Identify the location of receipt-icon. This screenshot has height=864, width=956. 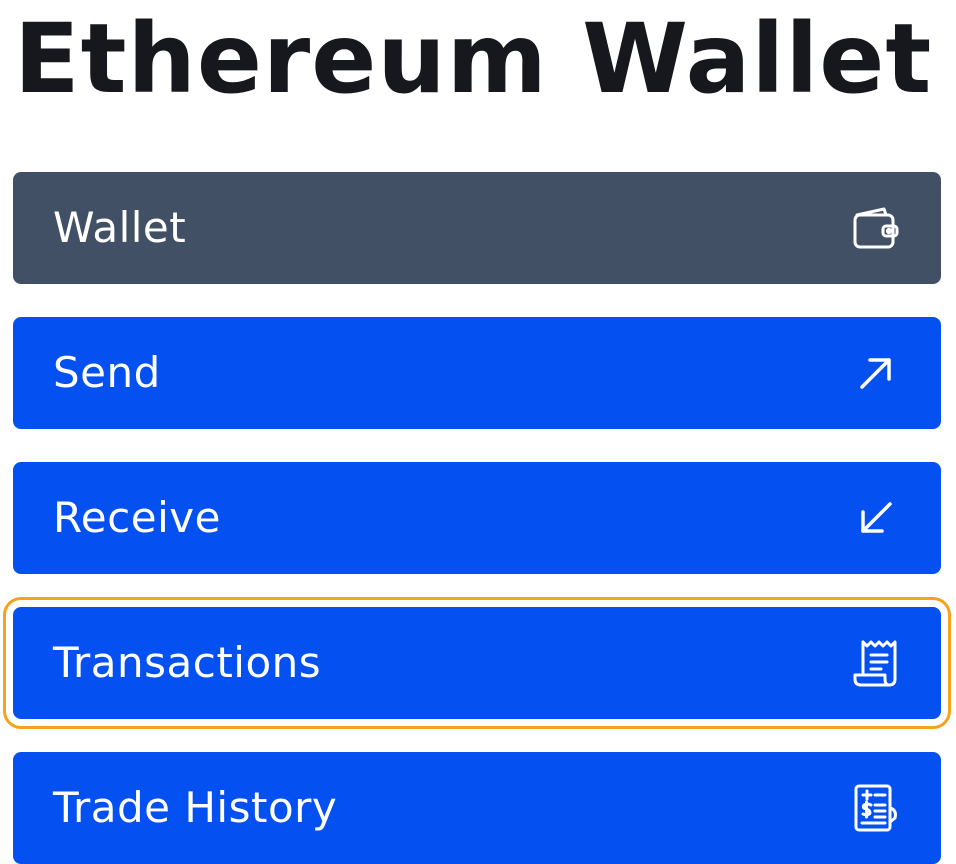
(876, 663).